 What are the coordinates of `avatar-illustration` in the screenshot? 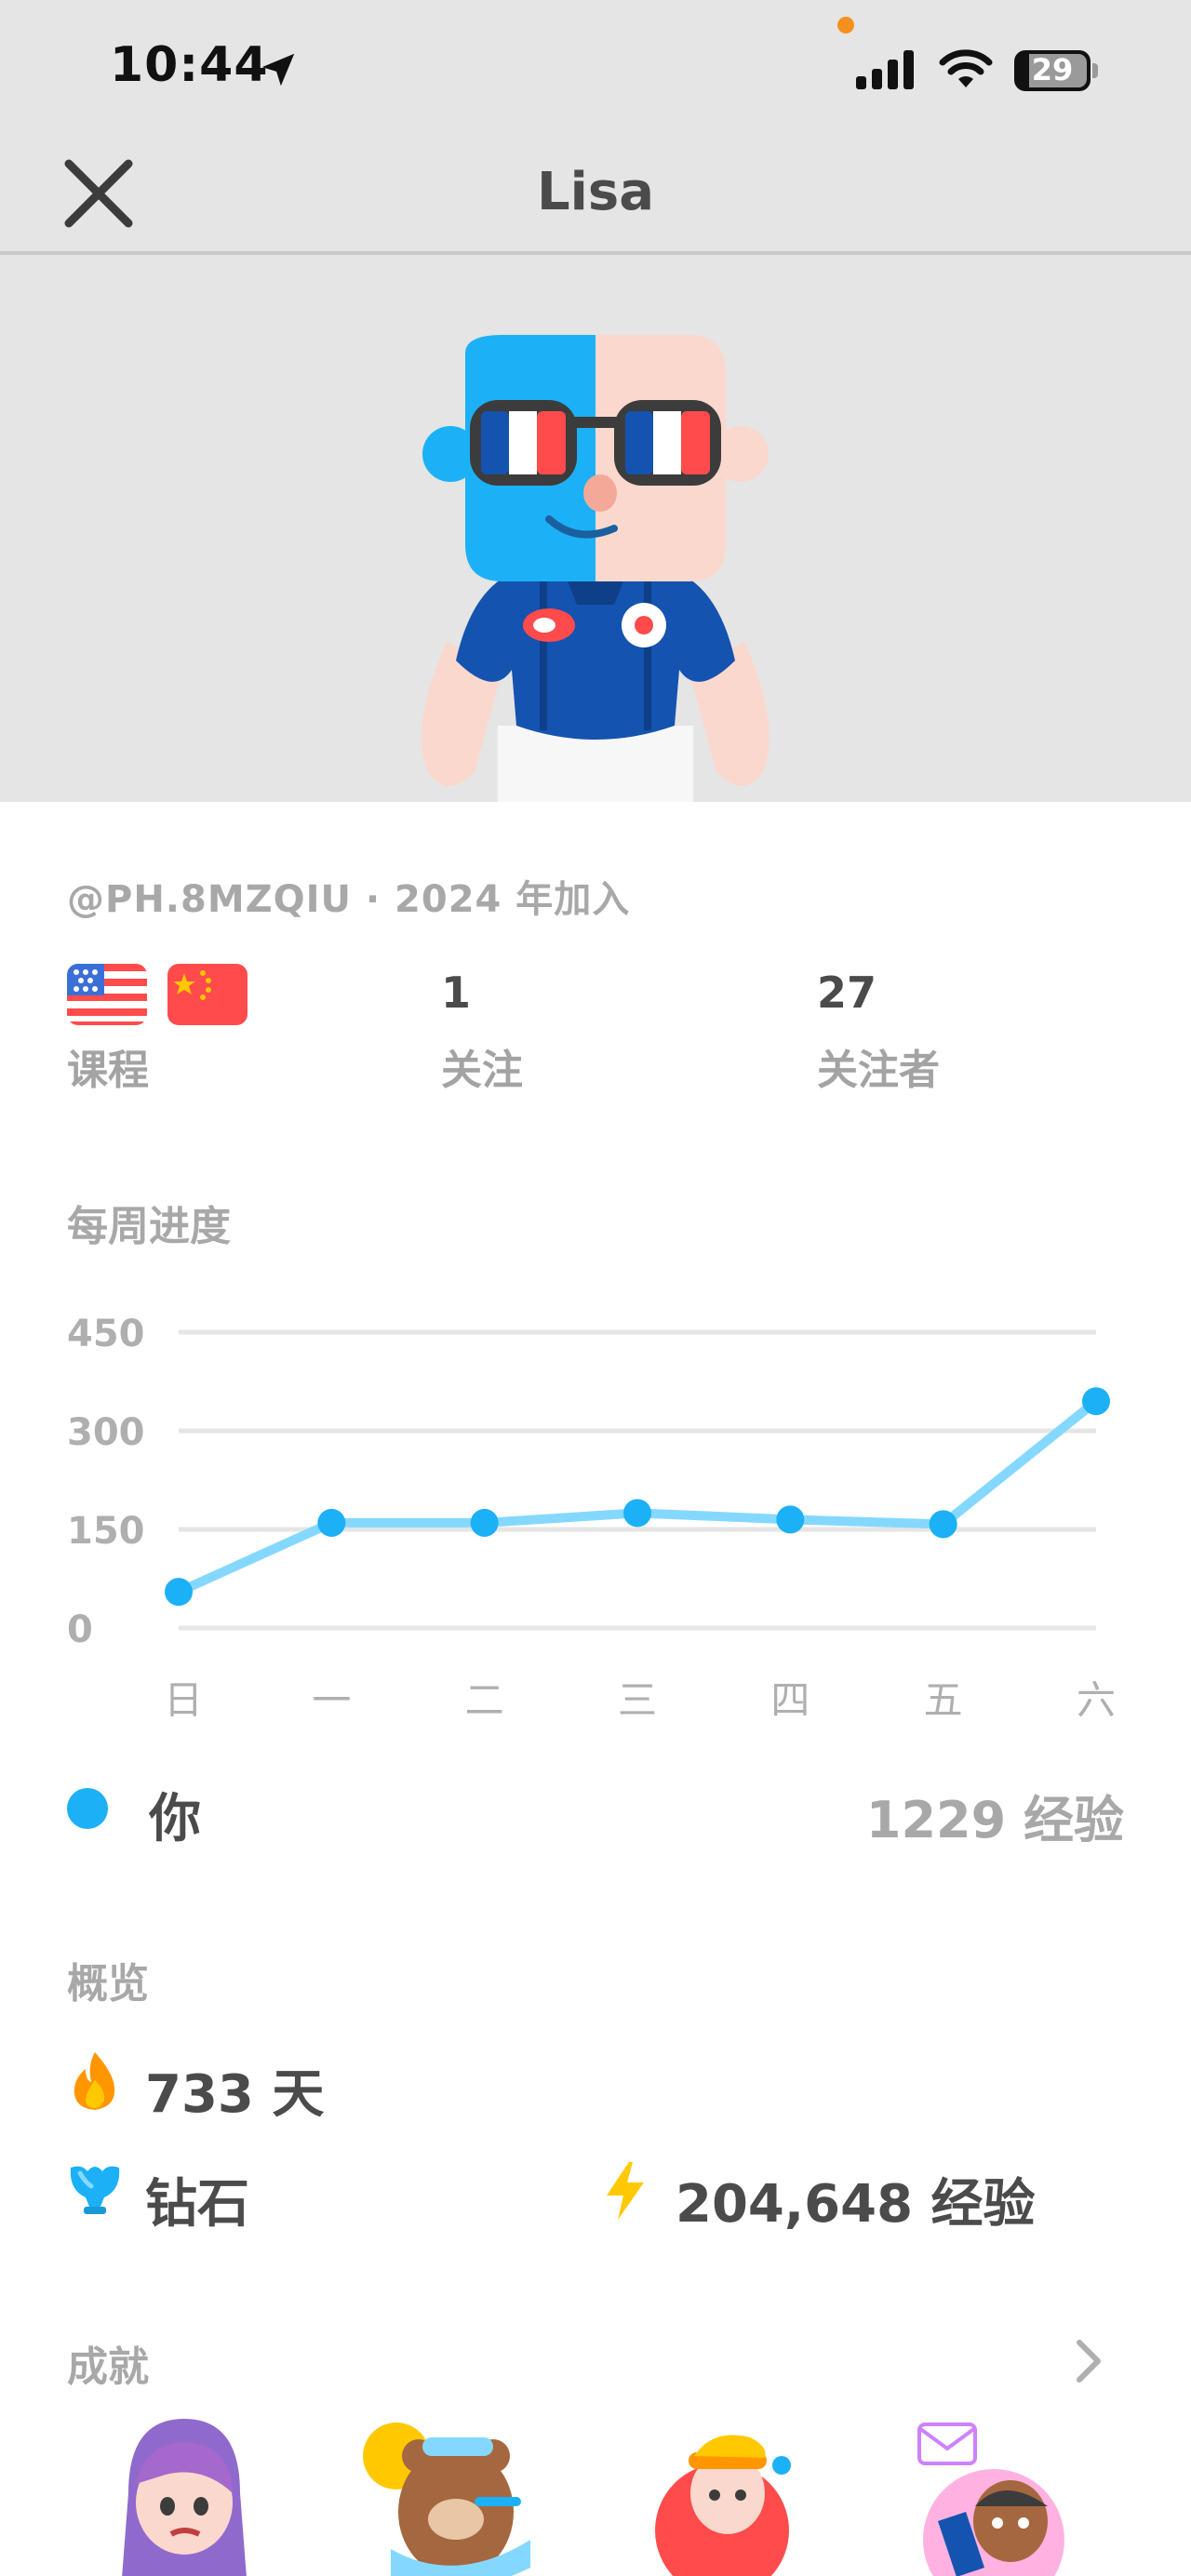 It's located at (595, 568).